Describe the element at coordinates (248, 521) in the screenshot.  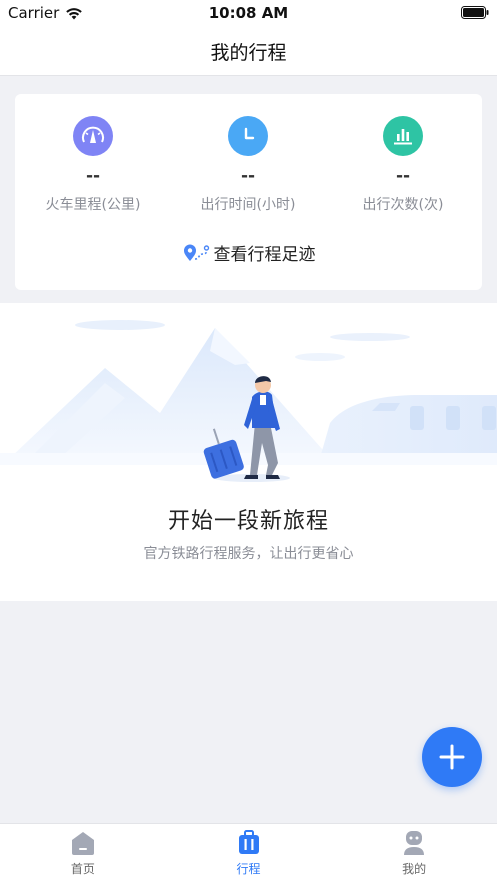
I see `empty-state-title: 开始一段新旅程` at that location.